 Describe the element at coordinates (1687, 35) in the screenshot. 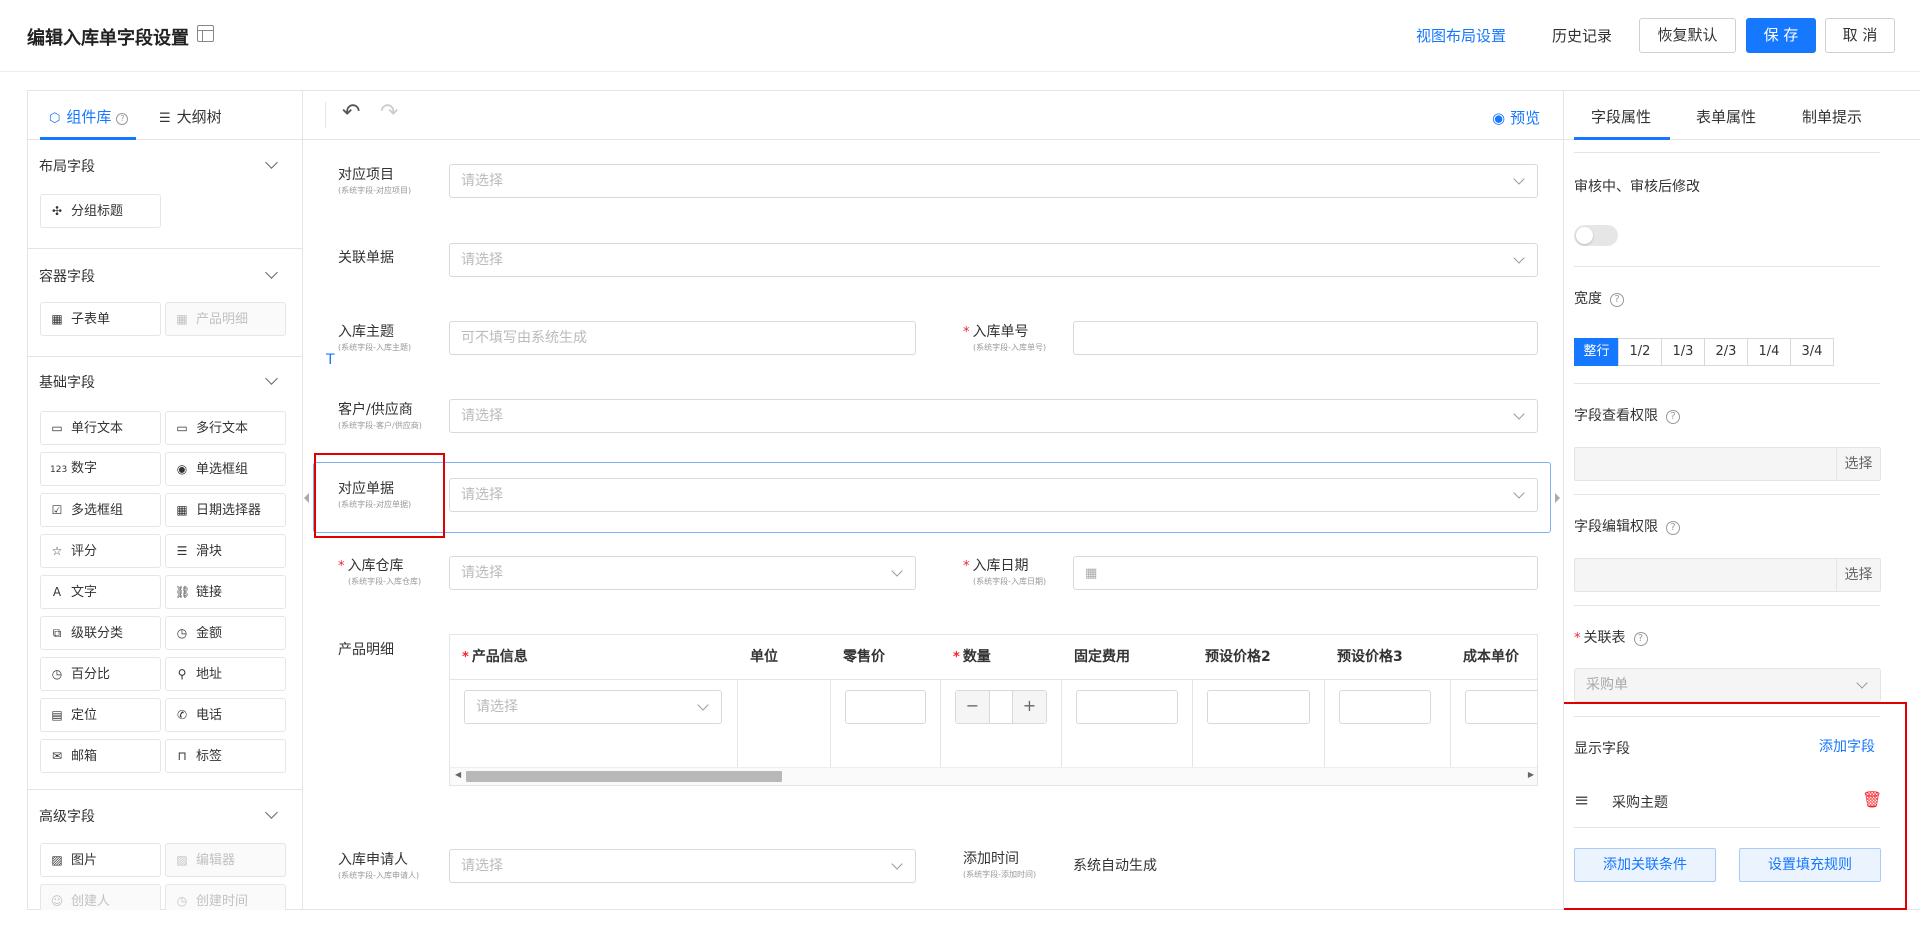

I see `restore-default-button: 恢复默认` at that location.